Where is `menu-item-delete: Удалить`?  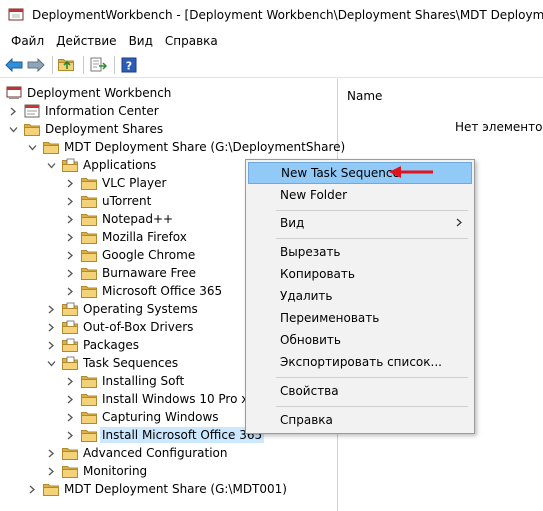
menu-item-delete: Удалить is located at coordinates (360, 296).